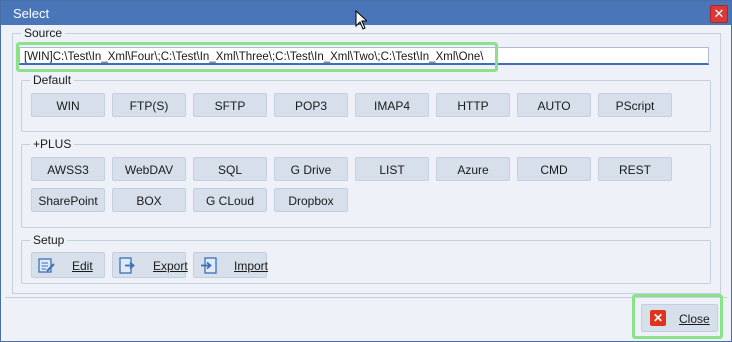  Describe the element at coordinates (554, 169) in the screenshot. I see `cmd-button: CMD` at that location.